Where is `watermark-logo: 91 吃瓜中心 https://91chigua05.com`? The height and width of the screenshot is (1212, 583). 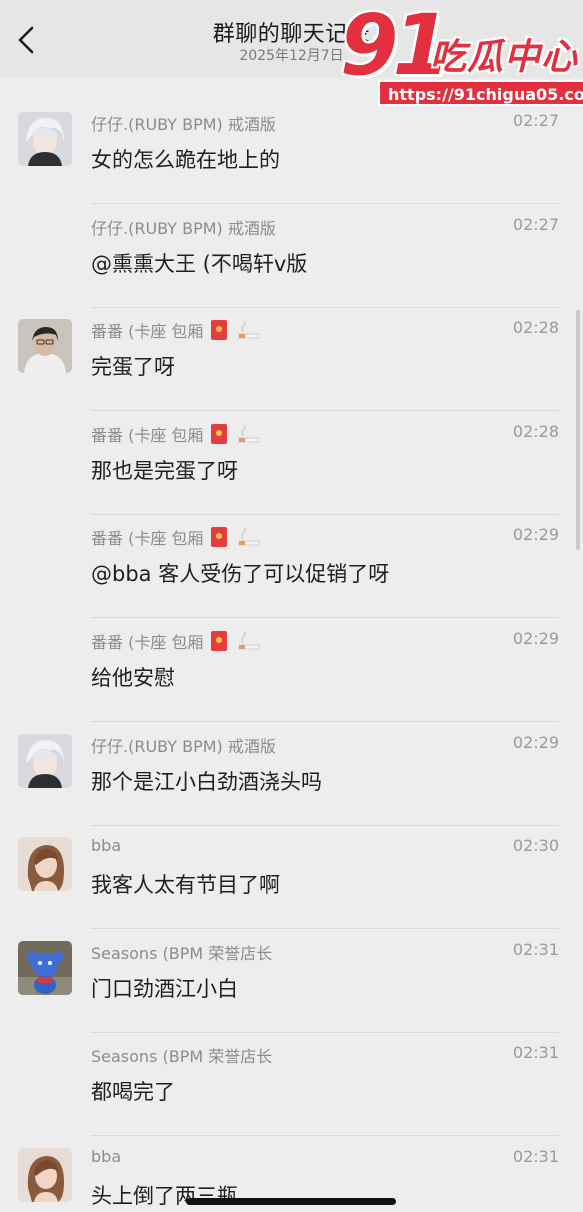
watermark-logo: 91 吃瓜中心 https://91chigua05.com is located at coordinates (460, 55).